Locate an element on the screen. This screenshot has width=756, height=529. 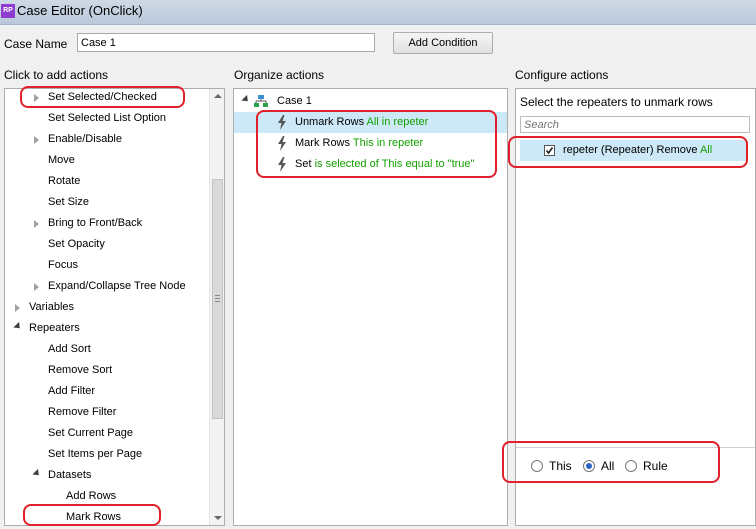
tree-item-set-selected-list-option: Set Selected List Option is located at coordinates (105, 118).